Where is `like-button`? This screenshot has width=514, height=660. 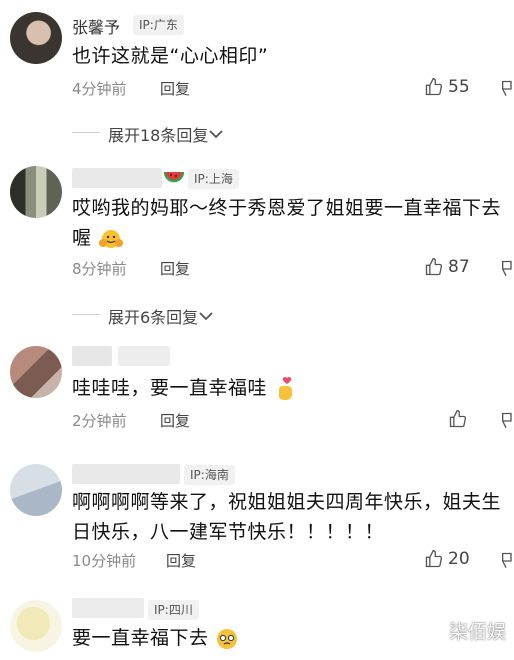
like-button is located at coordinates (460, 419).